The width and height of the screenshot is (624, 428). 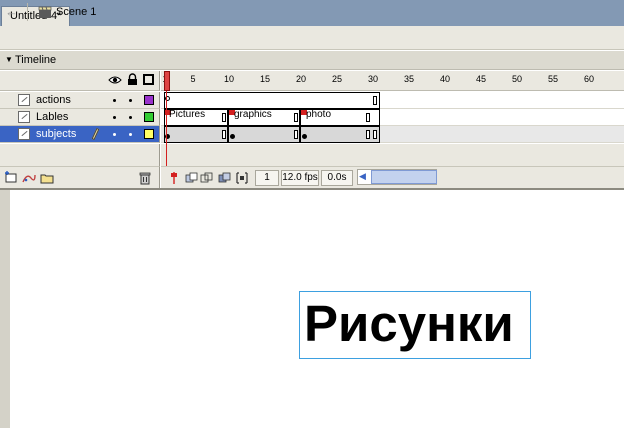 I want to click on current-frame-field: 1, so click(x=267, y=178).